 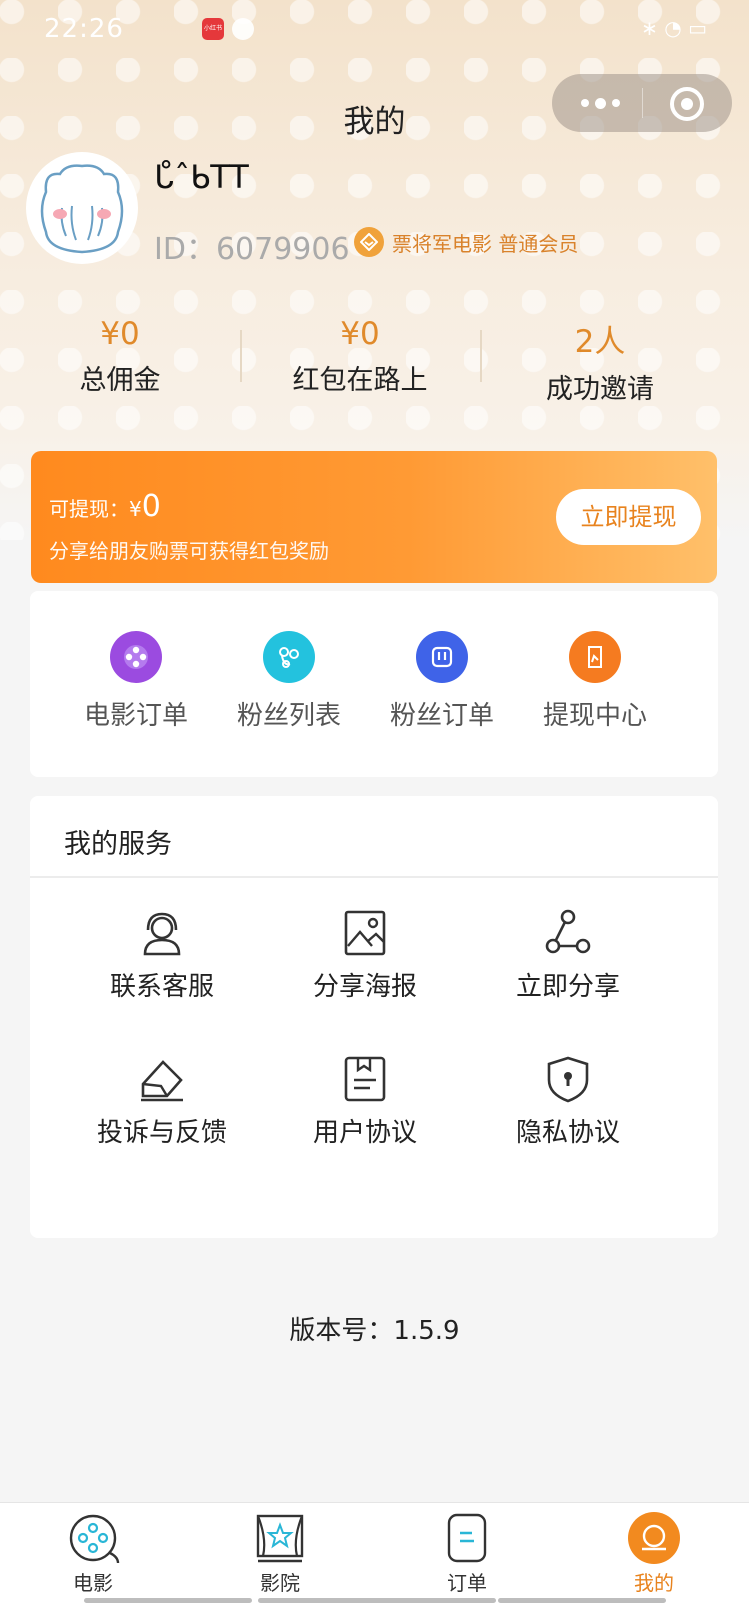 What do you see at coordinates (594, 716) in the screenshot?
I see `quick-action-label: 提现中心` at bounding box center [594, 716].